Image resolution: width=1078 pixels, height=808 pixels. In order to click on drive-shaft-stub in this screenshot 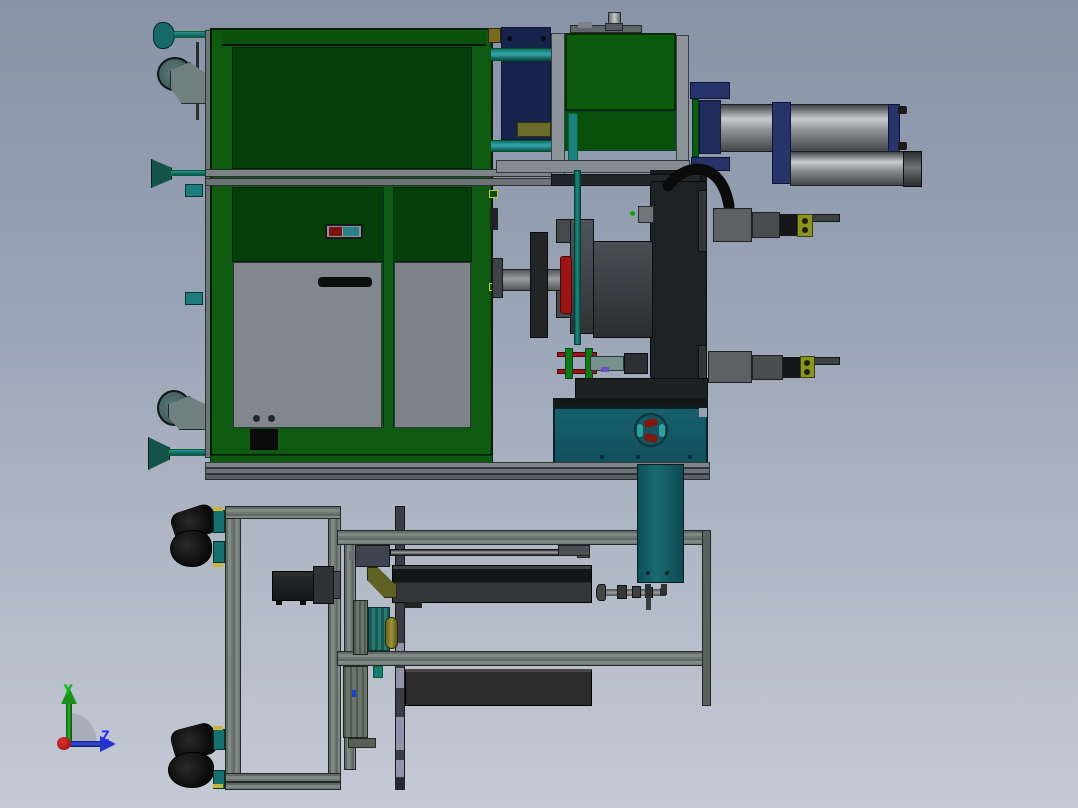, I will do `click(352, 555)`.